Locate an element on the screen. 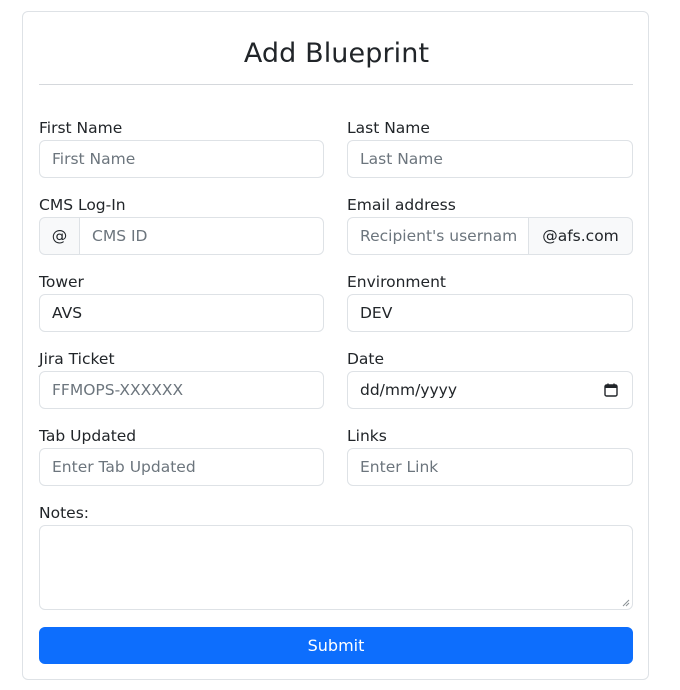 This screenshot has width=680, height=690. environment-input: DEV is located at coordinates (490, 313).